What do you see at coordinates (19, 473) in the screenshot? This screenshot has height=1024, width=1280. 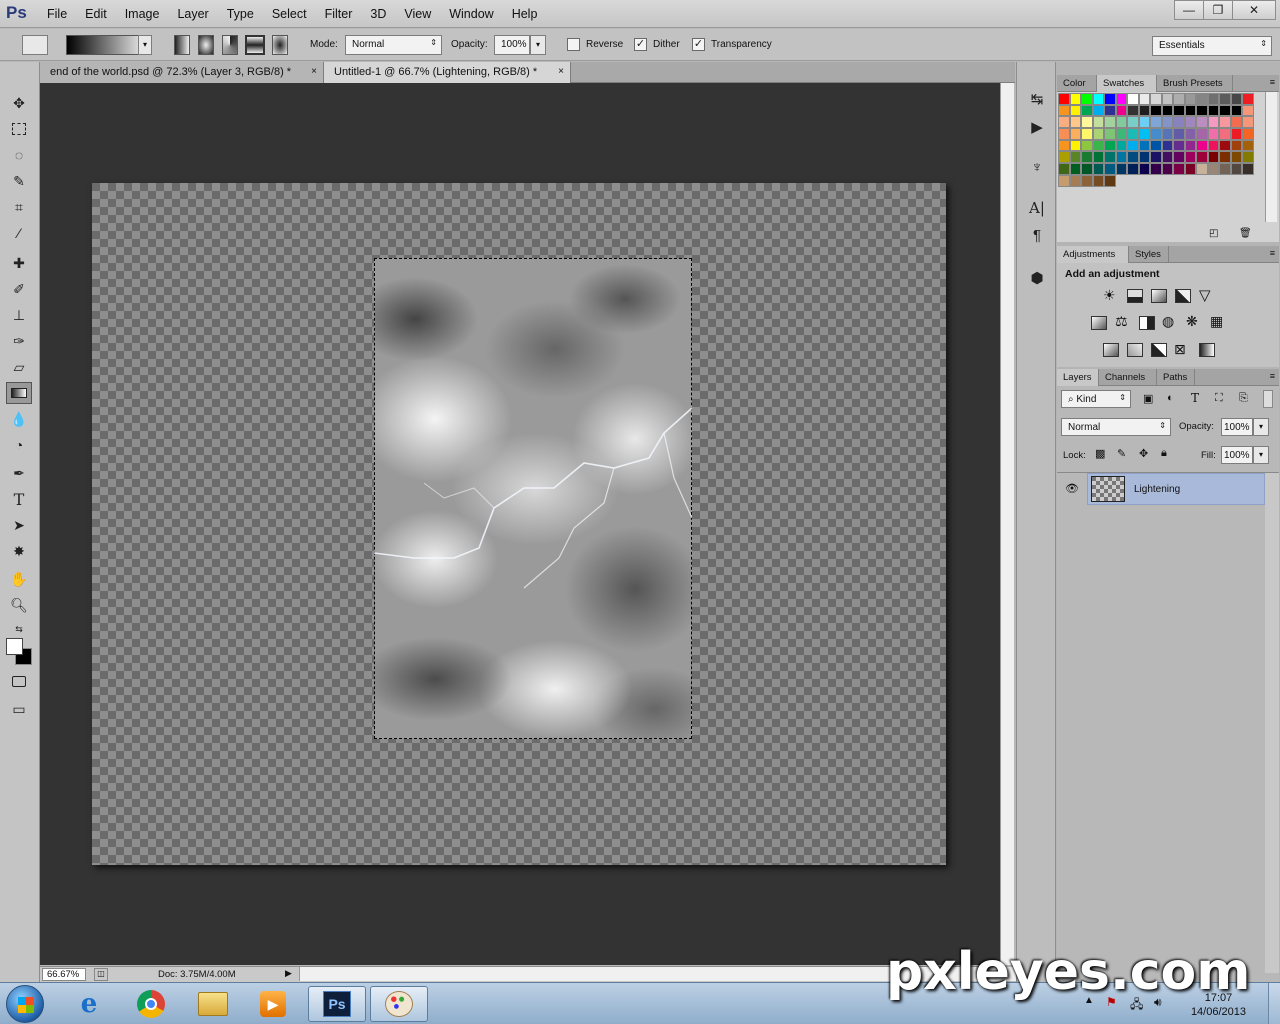 I see `pen-tool-icon: ✒` at bounding box center [19, 473].